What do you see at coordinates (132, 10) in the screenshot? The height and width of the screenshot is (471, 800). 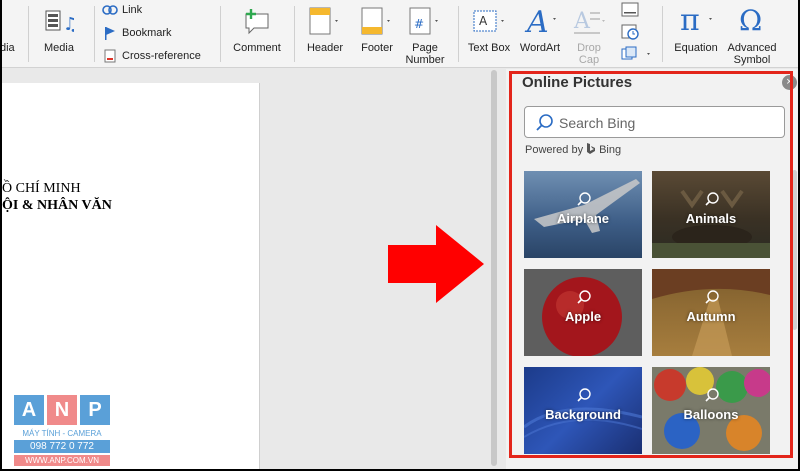 I see `link-label: Link` at bounding box center [132, 10].